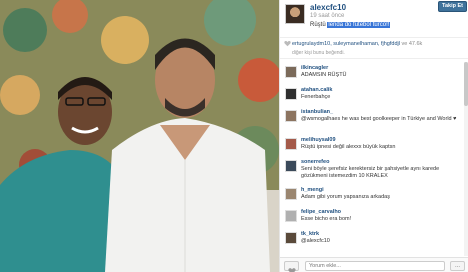 This screenshot has width=468, height=272. Describe the element at coordinates (316, 97) in the screenshot. I see `comment-text: Fenerbahçe` at that location.